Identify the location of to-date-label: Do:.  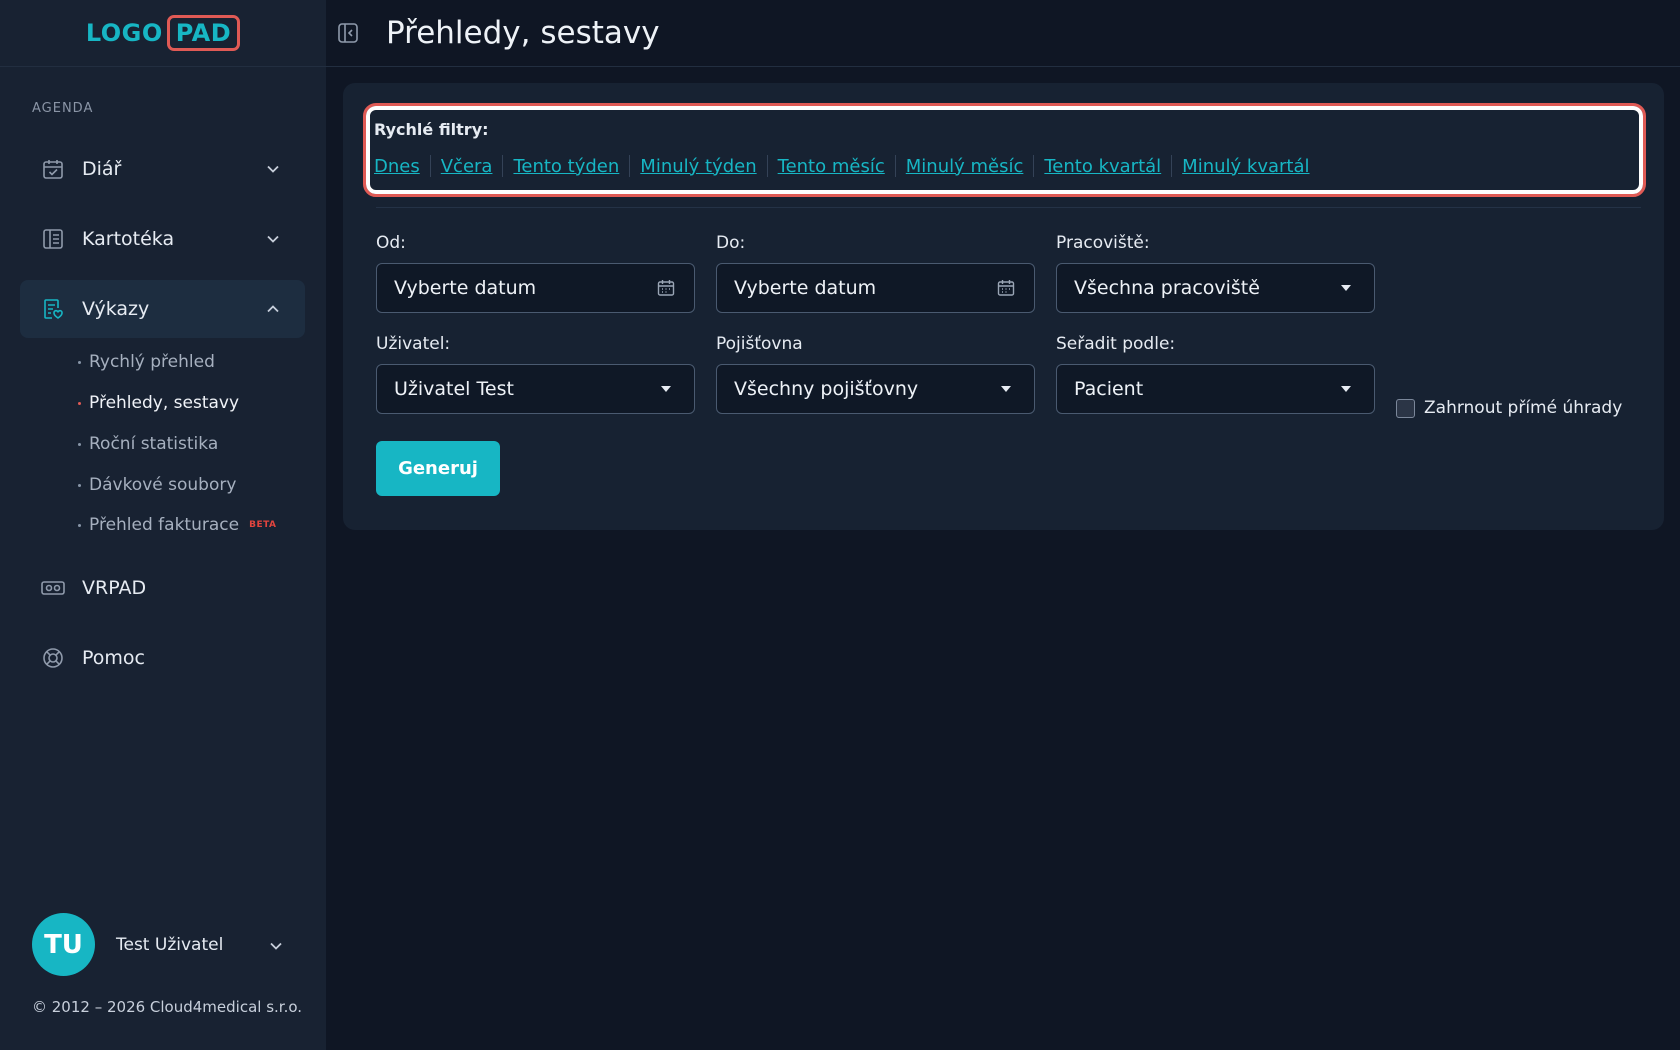
(731, 243).